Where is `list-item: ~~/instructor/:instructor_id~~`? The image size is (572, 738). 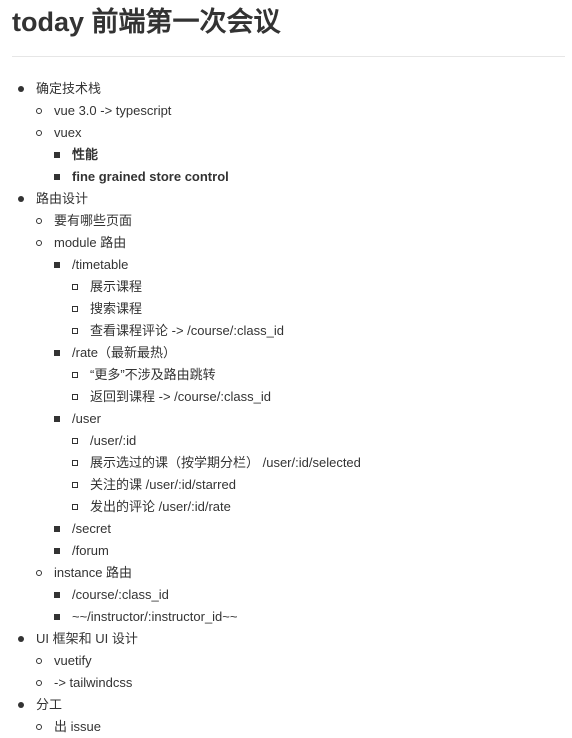
list-item: ~~/instructor/:instructor_id~~ is located at coordinates (286, 617).